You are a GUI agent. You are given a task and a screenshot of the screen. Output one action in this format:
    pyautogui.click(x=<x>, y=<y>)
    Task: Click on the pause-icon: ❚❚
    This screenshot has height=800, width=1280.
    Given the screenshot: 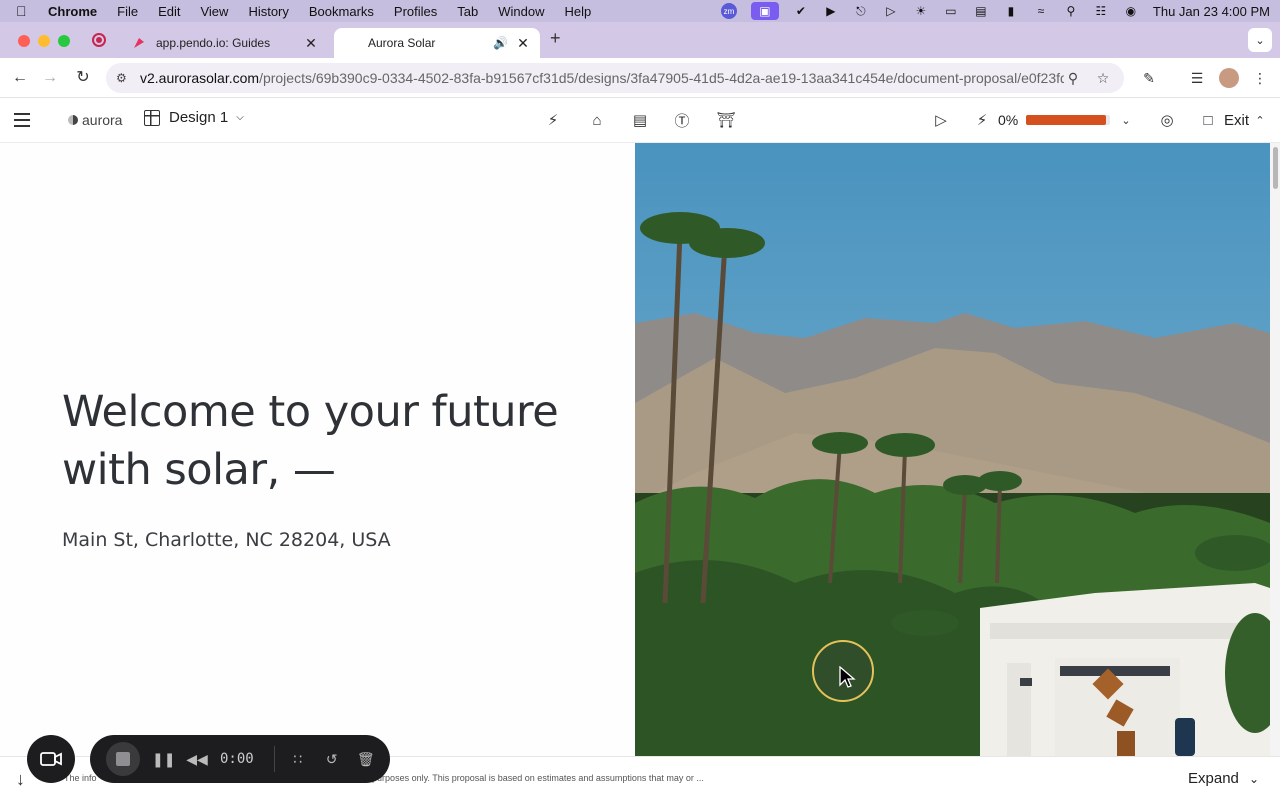 What is the action you would take?
    pyautogui.click(x=163, y=759)
    